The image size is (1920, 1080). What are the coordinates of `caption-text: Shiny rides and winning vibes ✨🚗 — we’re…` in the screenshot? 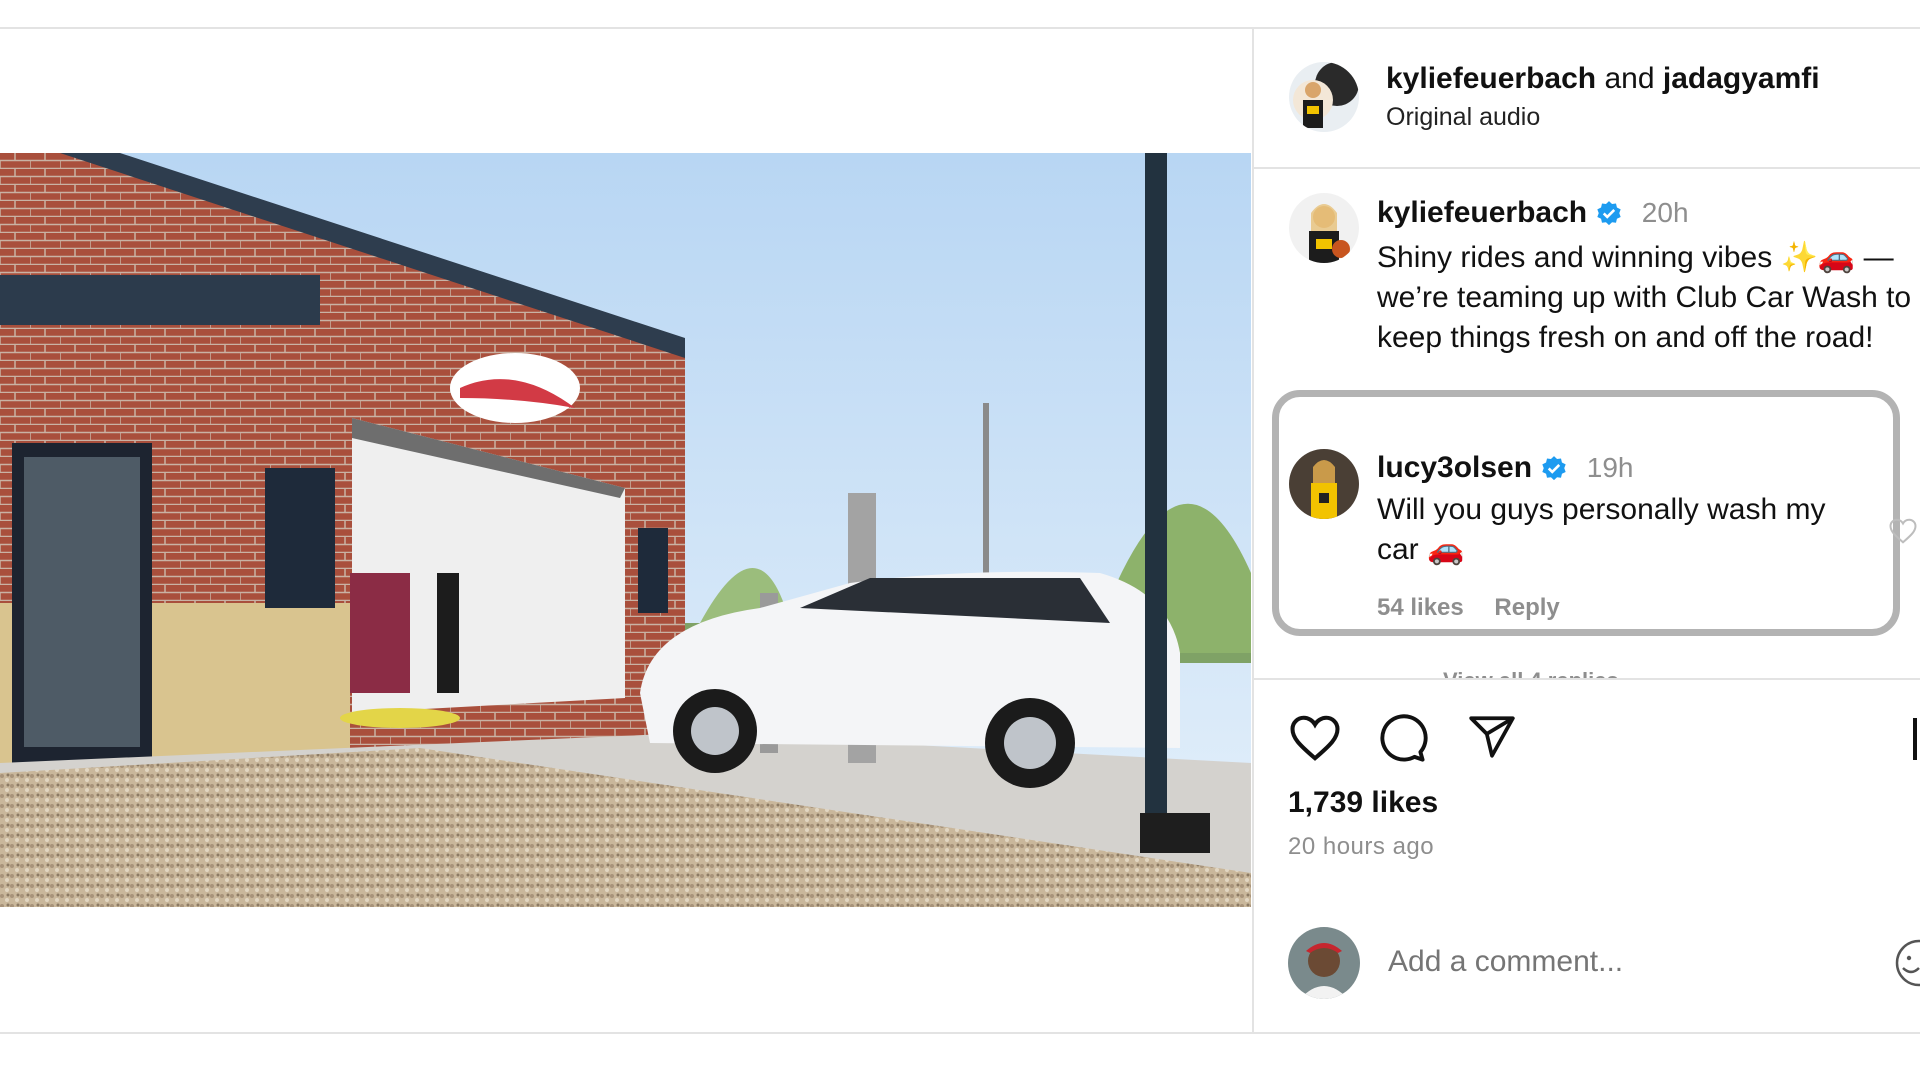 It's located at (1644, 297).